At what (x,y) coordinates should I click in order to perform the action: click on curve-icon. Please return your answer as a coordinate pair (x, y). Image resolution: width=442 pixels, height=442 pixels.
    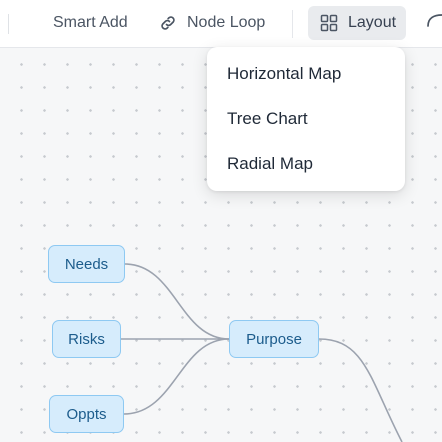
    Looking at the image, I should click on (433, 23).